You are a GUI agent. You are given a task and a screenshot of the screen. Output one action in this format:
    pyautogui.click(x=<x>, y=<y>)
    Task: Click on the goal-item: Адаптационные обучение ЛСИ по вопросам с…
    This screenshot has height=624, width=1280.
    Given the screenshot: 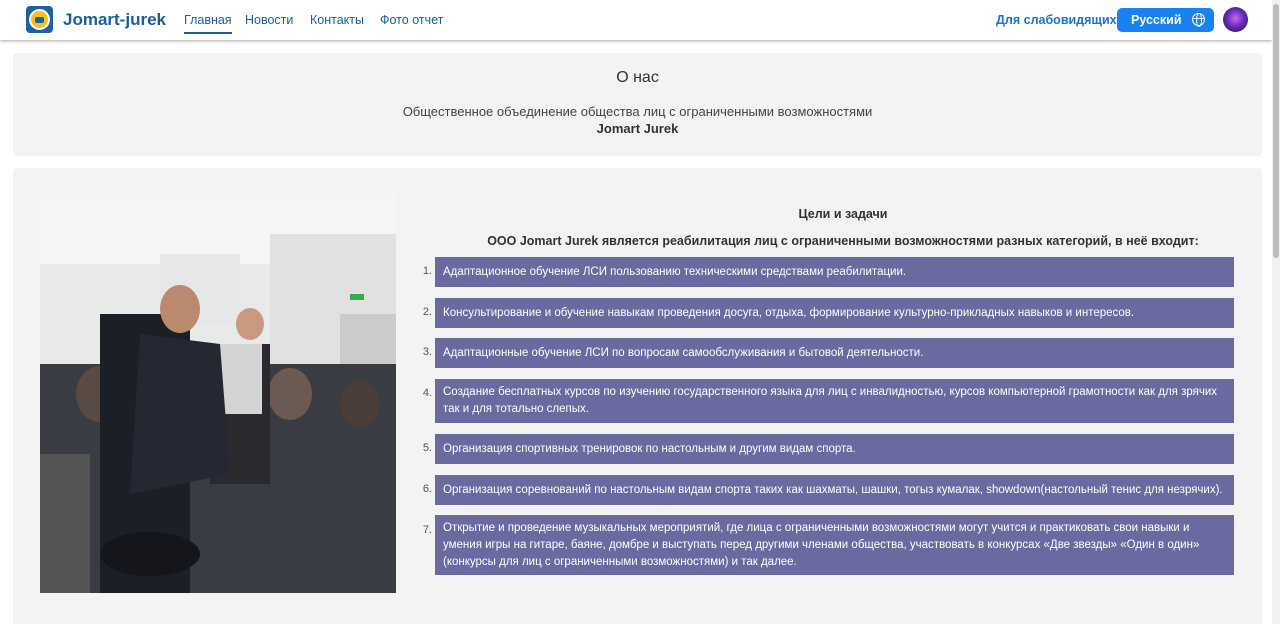 What is the action you would take?
    pyautogui.click(x=834, y=353)
    